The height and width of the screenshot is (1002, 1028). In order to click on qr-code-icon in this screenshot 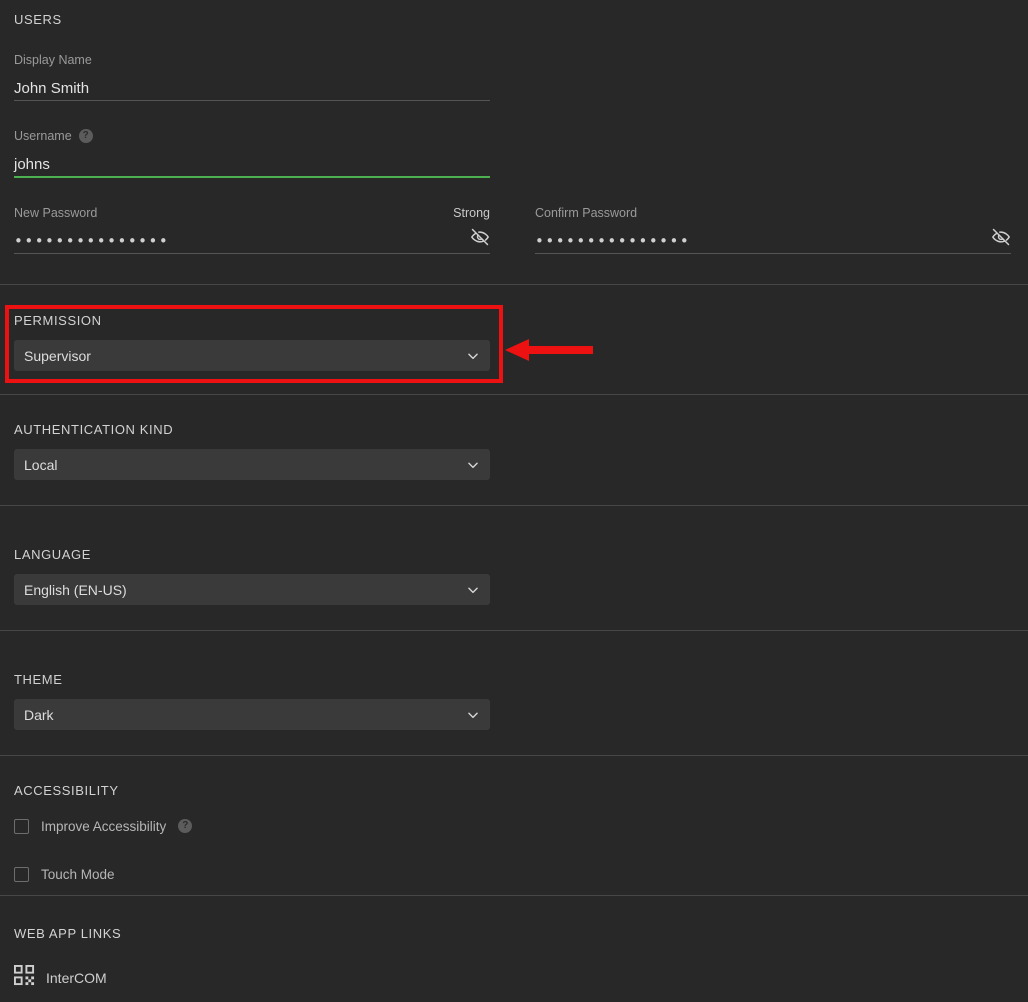, I will do `click(24, 978)`.